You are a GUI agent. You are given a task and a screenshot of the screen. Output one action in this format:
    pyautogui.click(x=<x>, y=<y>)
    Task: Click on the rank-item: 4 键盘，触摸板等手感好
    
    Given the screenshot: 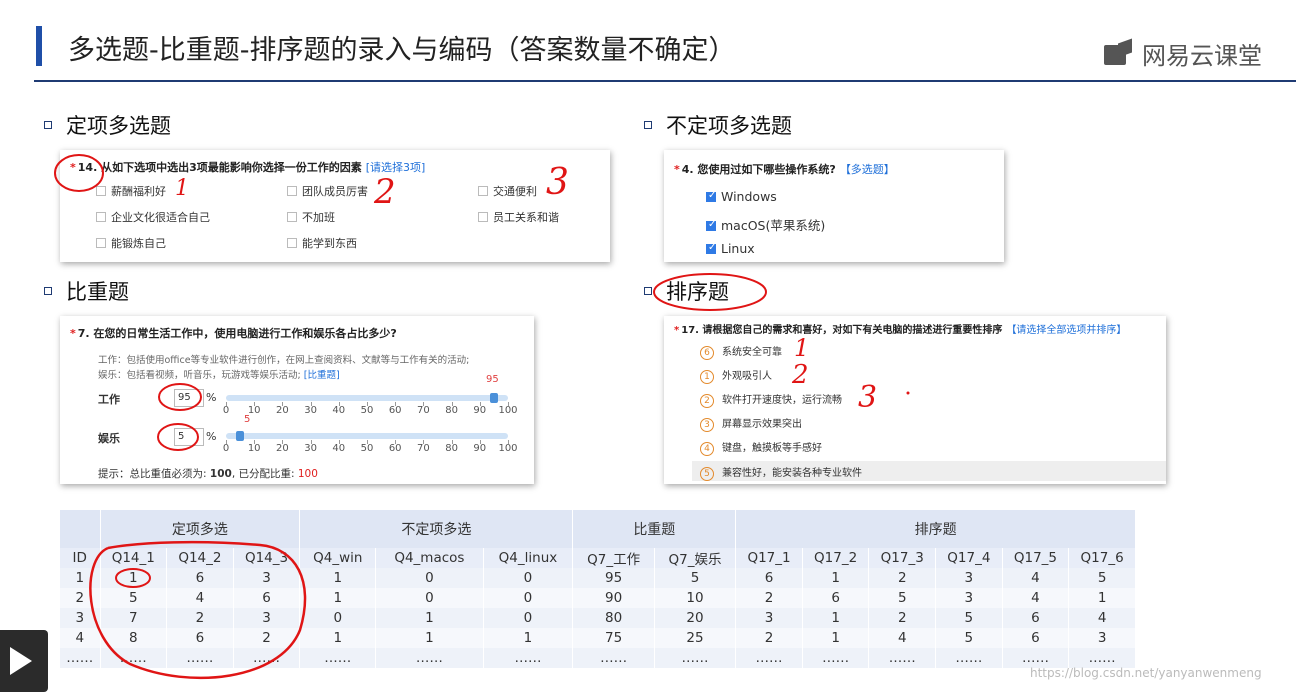 What is the action you would take?
    pyautogui.click(x=761, y=447)
    